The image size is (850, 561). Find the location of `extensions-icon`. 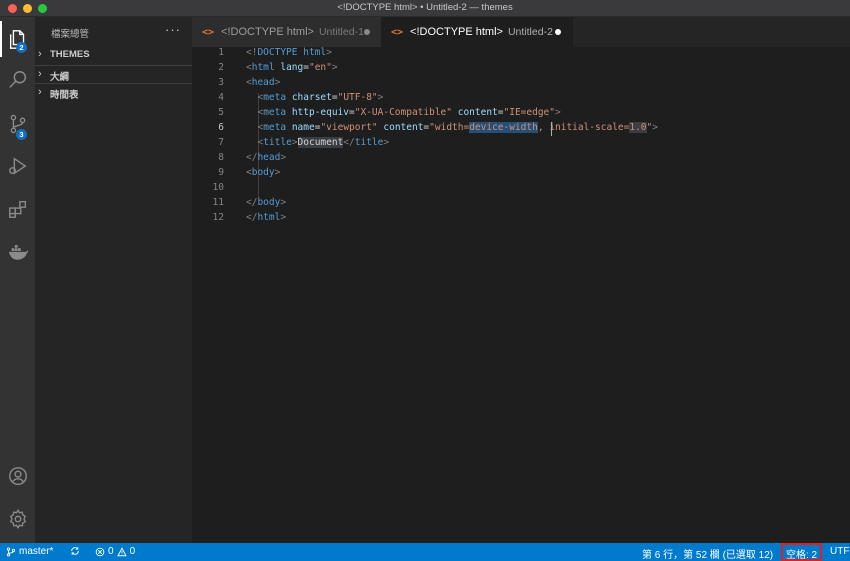

extensions-icon is located at coordinates (17, 209).